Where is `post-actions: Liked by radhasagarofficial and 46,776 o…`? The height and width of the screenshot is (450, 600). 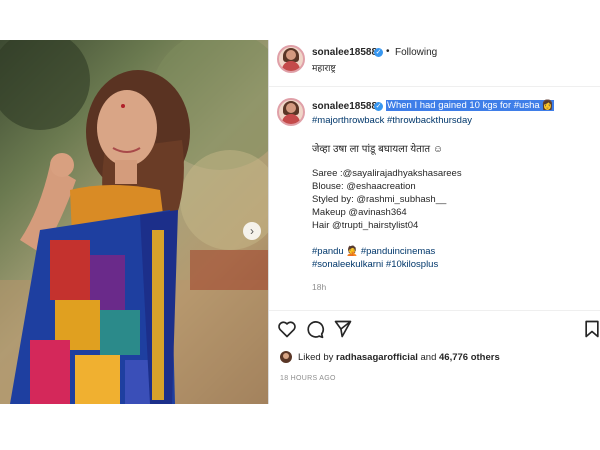
post-actions: Liked by radhasagarofficial and 46,776 o… is located at coordinates (434, 357).